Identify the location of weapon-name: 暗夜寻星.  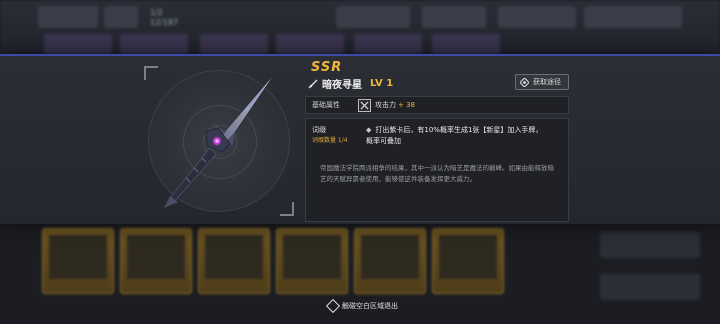
(342, 85).